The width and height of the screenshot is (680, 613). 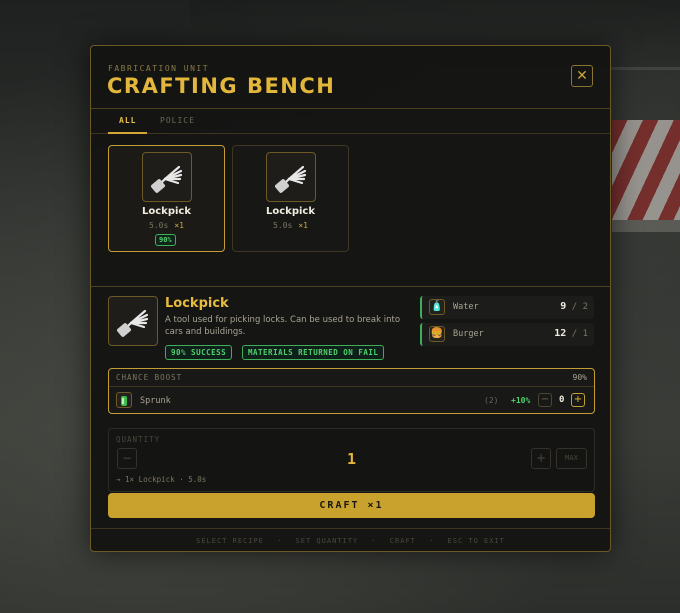 What do you see at coordinates (124, 400) in the screenshot?
I see `sprunk-can-icon` at bounding box center [124, 400].